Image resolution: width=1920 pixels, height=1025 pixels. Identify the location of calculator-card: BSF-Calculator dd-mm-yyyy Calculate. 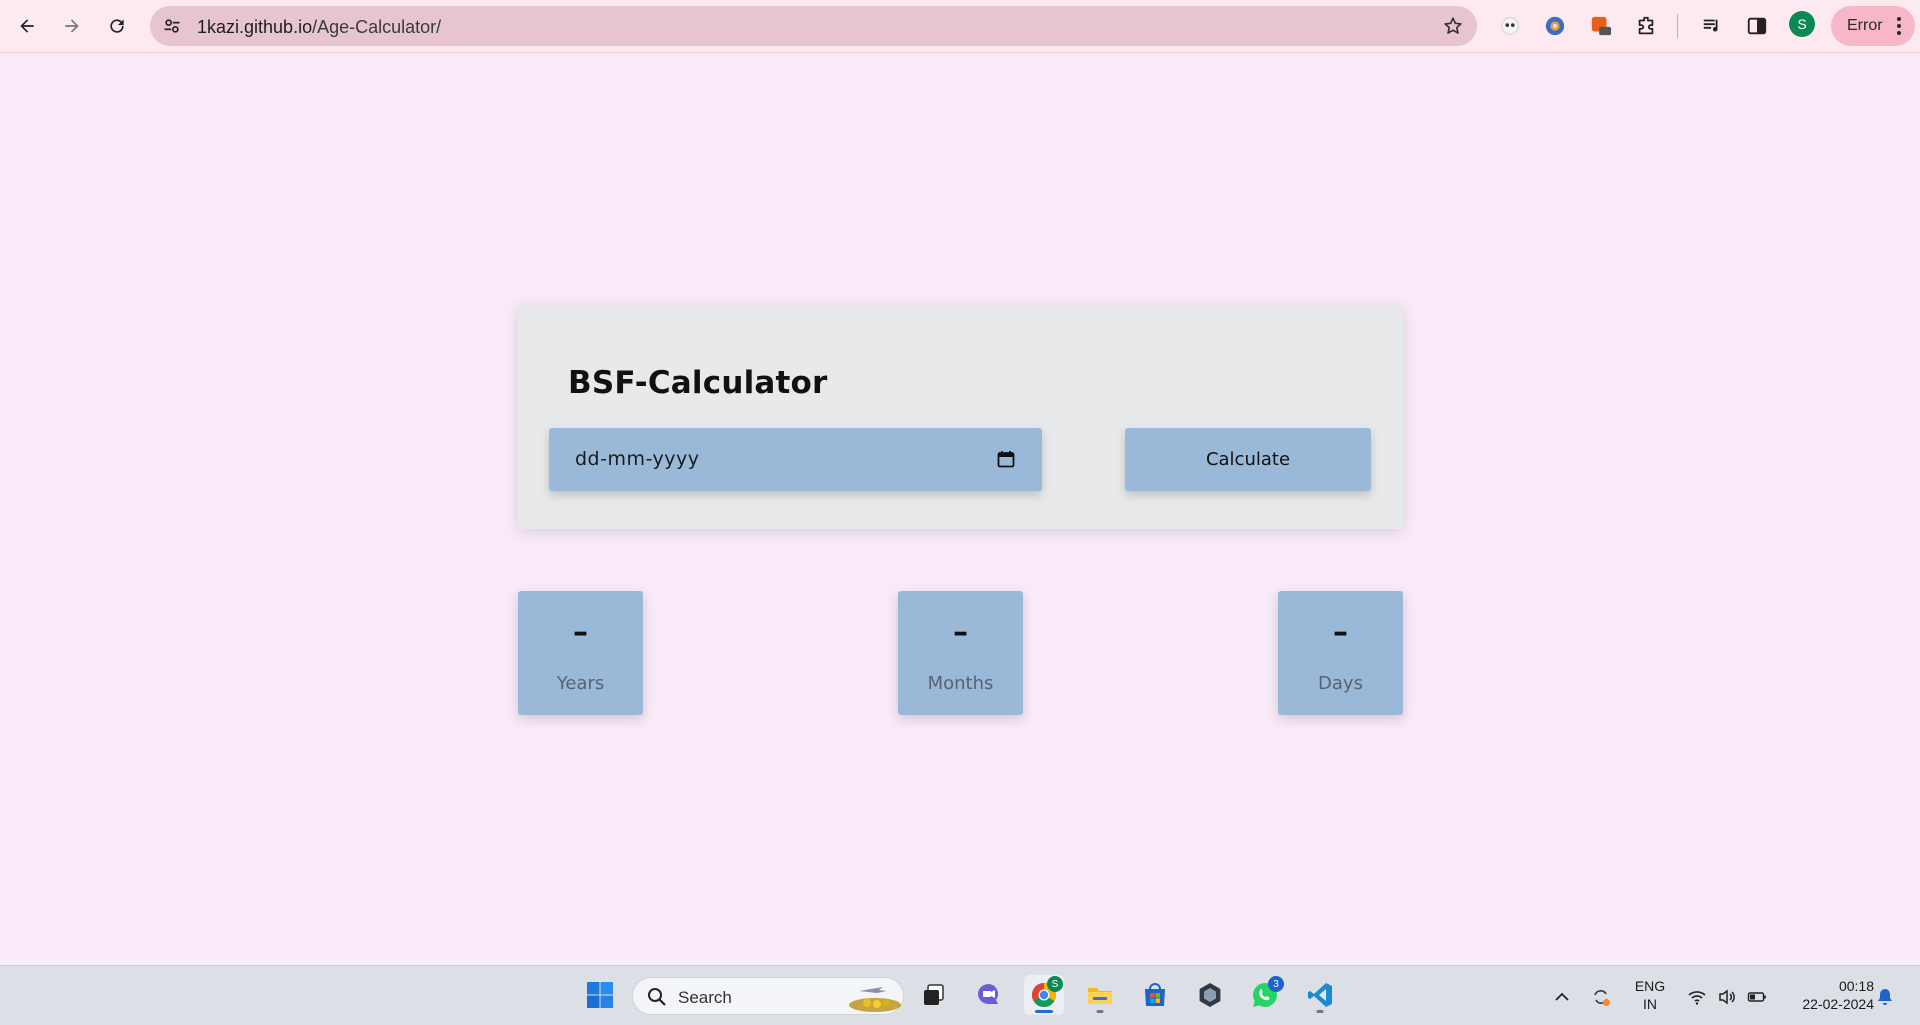
(960, 417).